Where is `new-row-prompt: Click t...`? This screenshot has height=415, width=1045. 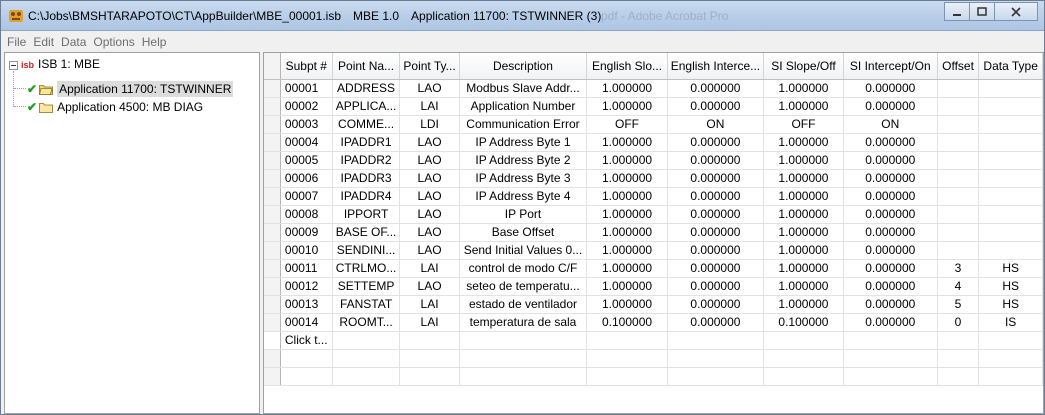
new-row-prompt: Click t... is located at coordinates (306, 340).